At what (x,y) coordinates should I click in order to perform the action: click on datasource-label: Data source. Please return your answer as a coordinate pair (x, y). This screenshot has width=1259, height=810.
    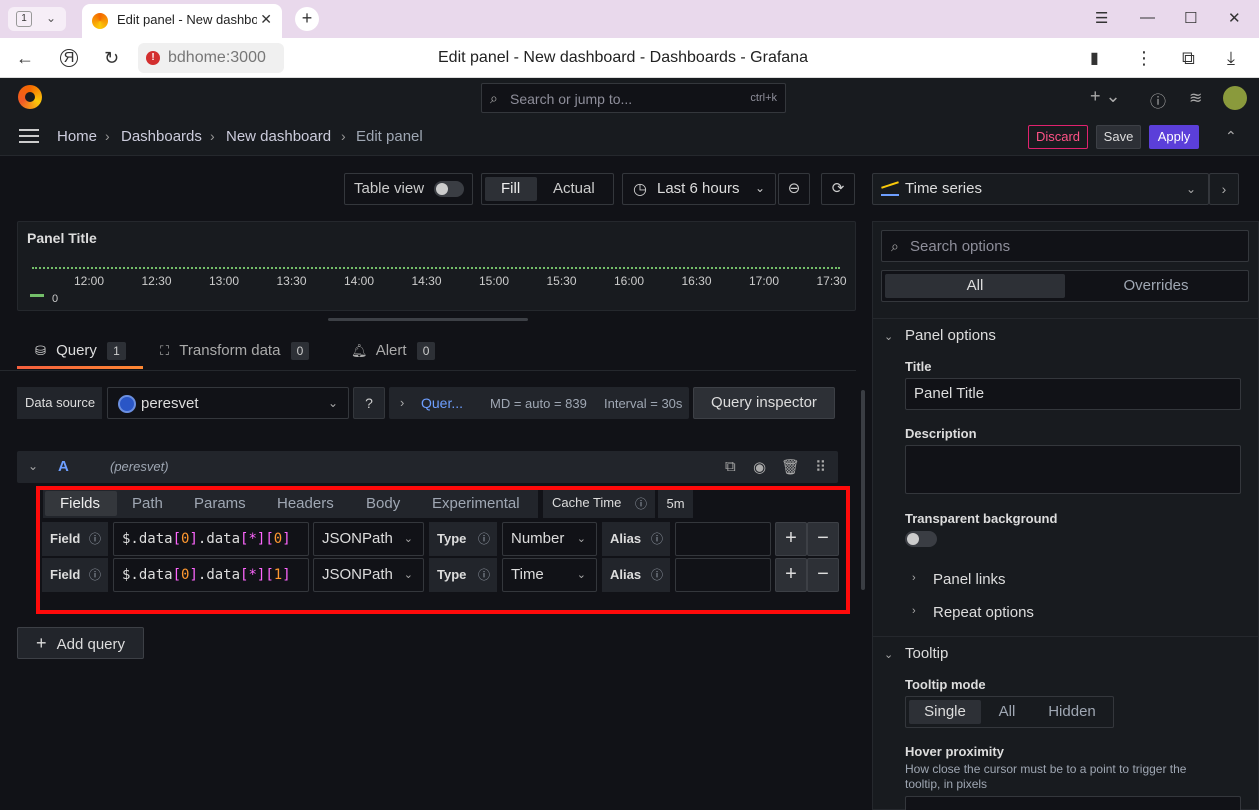
    Looking at the image, I should click on (59, 403).